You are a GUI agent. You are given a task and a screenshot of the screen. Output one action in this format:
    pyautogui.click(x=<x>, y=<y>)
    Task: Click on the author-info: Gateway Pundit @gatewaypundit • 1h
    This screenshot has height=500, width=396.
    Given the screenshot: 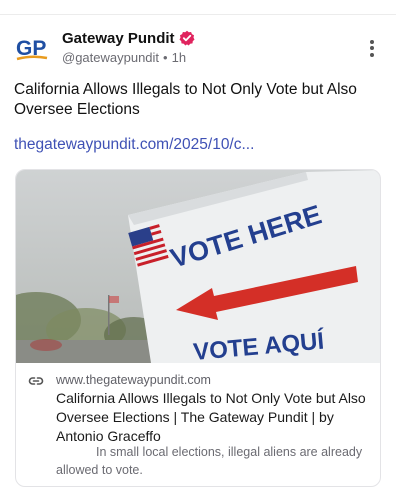 What is the action you would take?
    pyautogui.click(x=128, y=46)
    